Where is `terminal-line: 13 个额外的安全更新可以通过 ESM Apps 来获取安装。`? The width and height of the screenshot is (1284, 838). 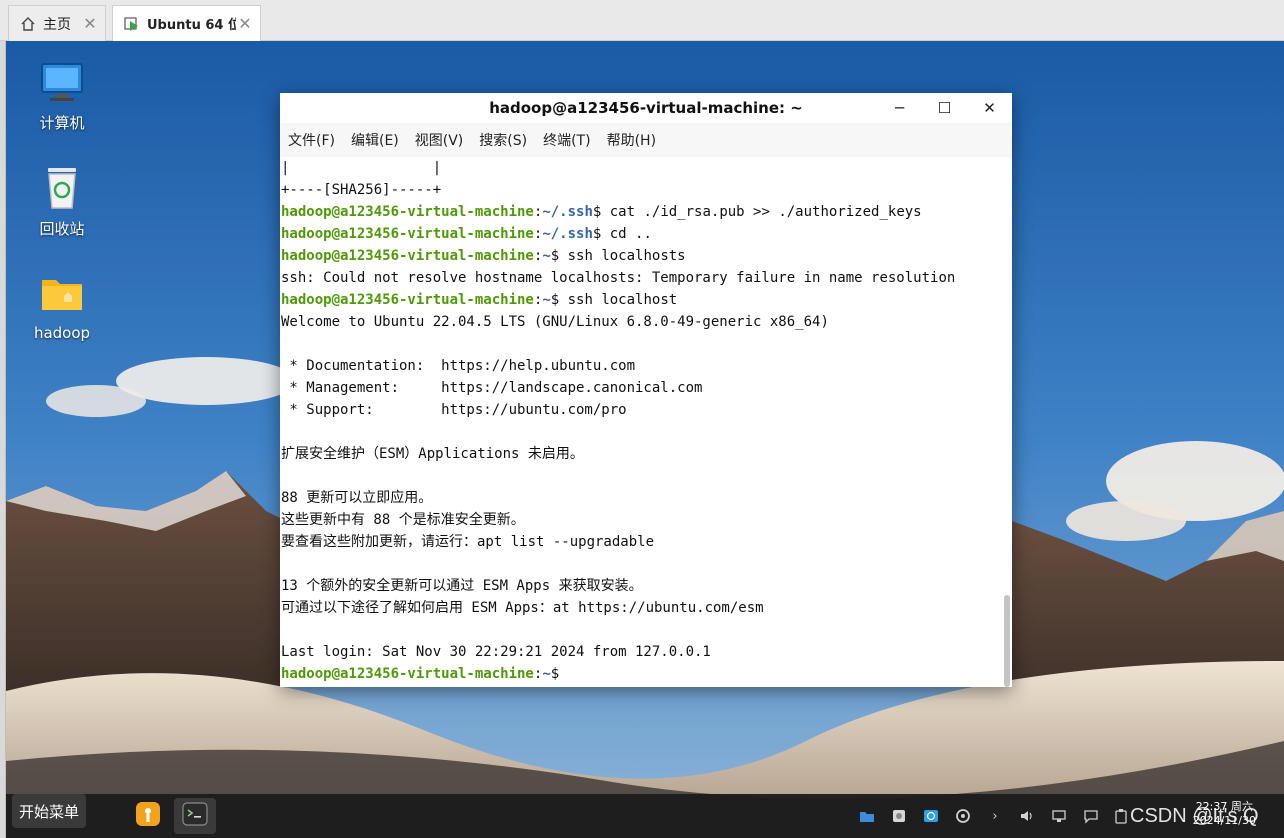
terminal-line: 13 个额外的安全更新可以通过 ESM Apps 来获取安装。 is located at coordinates (618, 586).